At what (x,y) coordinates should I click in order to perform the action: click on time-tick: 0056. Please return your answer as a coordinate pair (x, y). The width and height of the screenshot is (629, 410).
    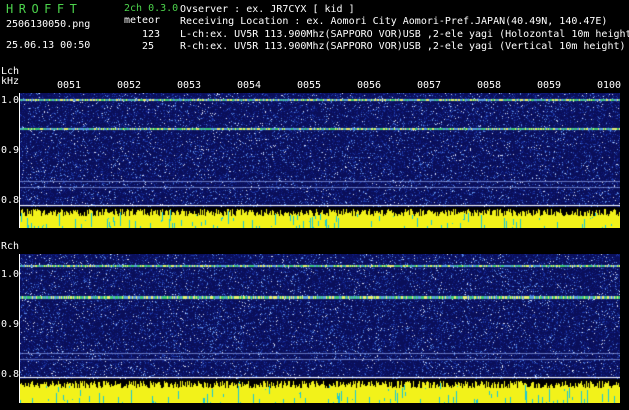
    Looking at the image, I should click on (369, 85).